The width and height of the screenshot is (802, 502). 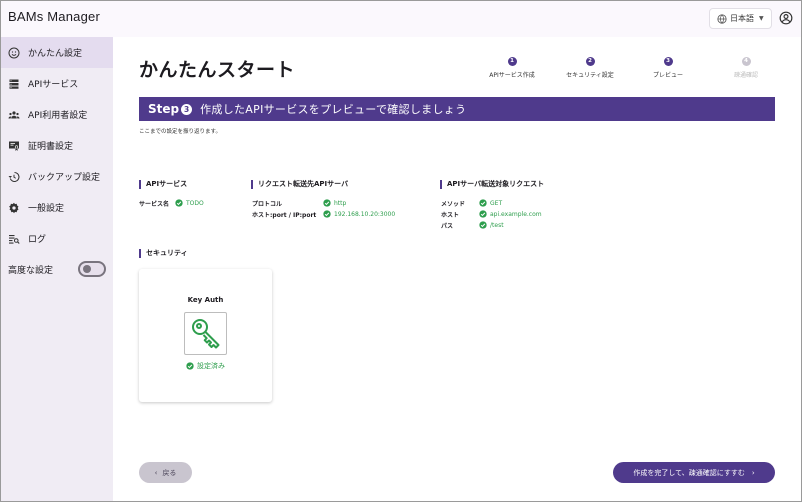 What do you see at coordinates (340, 203) in the screenshot?
I see `protocol-value: http` at bounding box center [340, 203].